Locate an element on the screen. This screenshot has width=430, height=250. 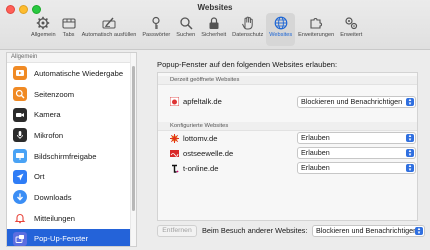
other-sites-permission-popup: Blockieren und Benachrichtigen ▴ ▾ is located at coordinates (368, 231).